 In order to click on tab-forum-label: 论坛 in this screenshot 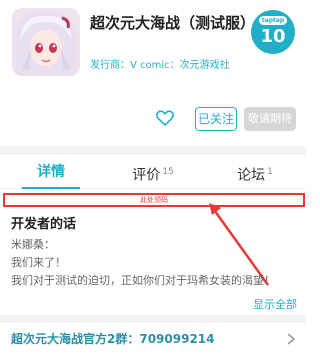, I will do `click(251, 175)`.